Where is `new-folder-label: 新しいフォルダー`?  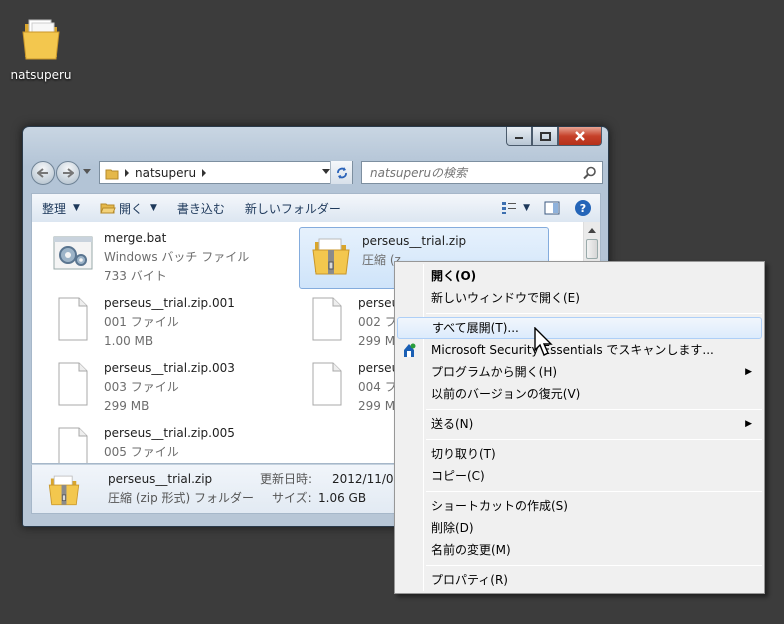 new-folder-label: 新しいフォルダー is located at coordinates (292, 208).